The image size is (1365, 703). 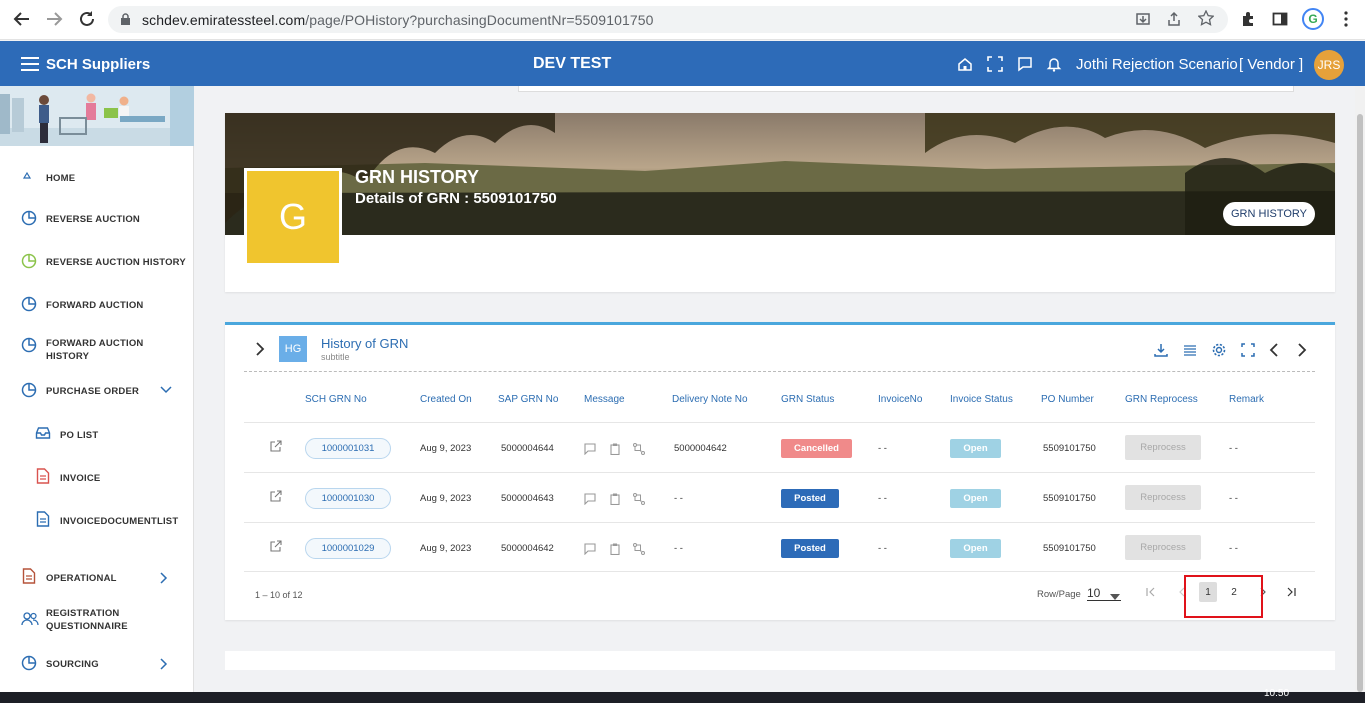 What do you see at coordinates (116, 262) in the screenshot?
I see `sidebar-item-label: REVERSE AUCTION HISTORY` at bounding box center [116, 262].